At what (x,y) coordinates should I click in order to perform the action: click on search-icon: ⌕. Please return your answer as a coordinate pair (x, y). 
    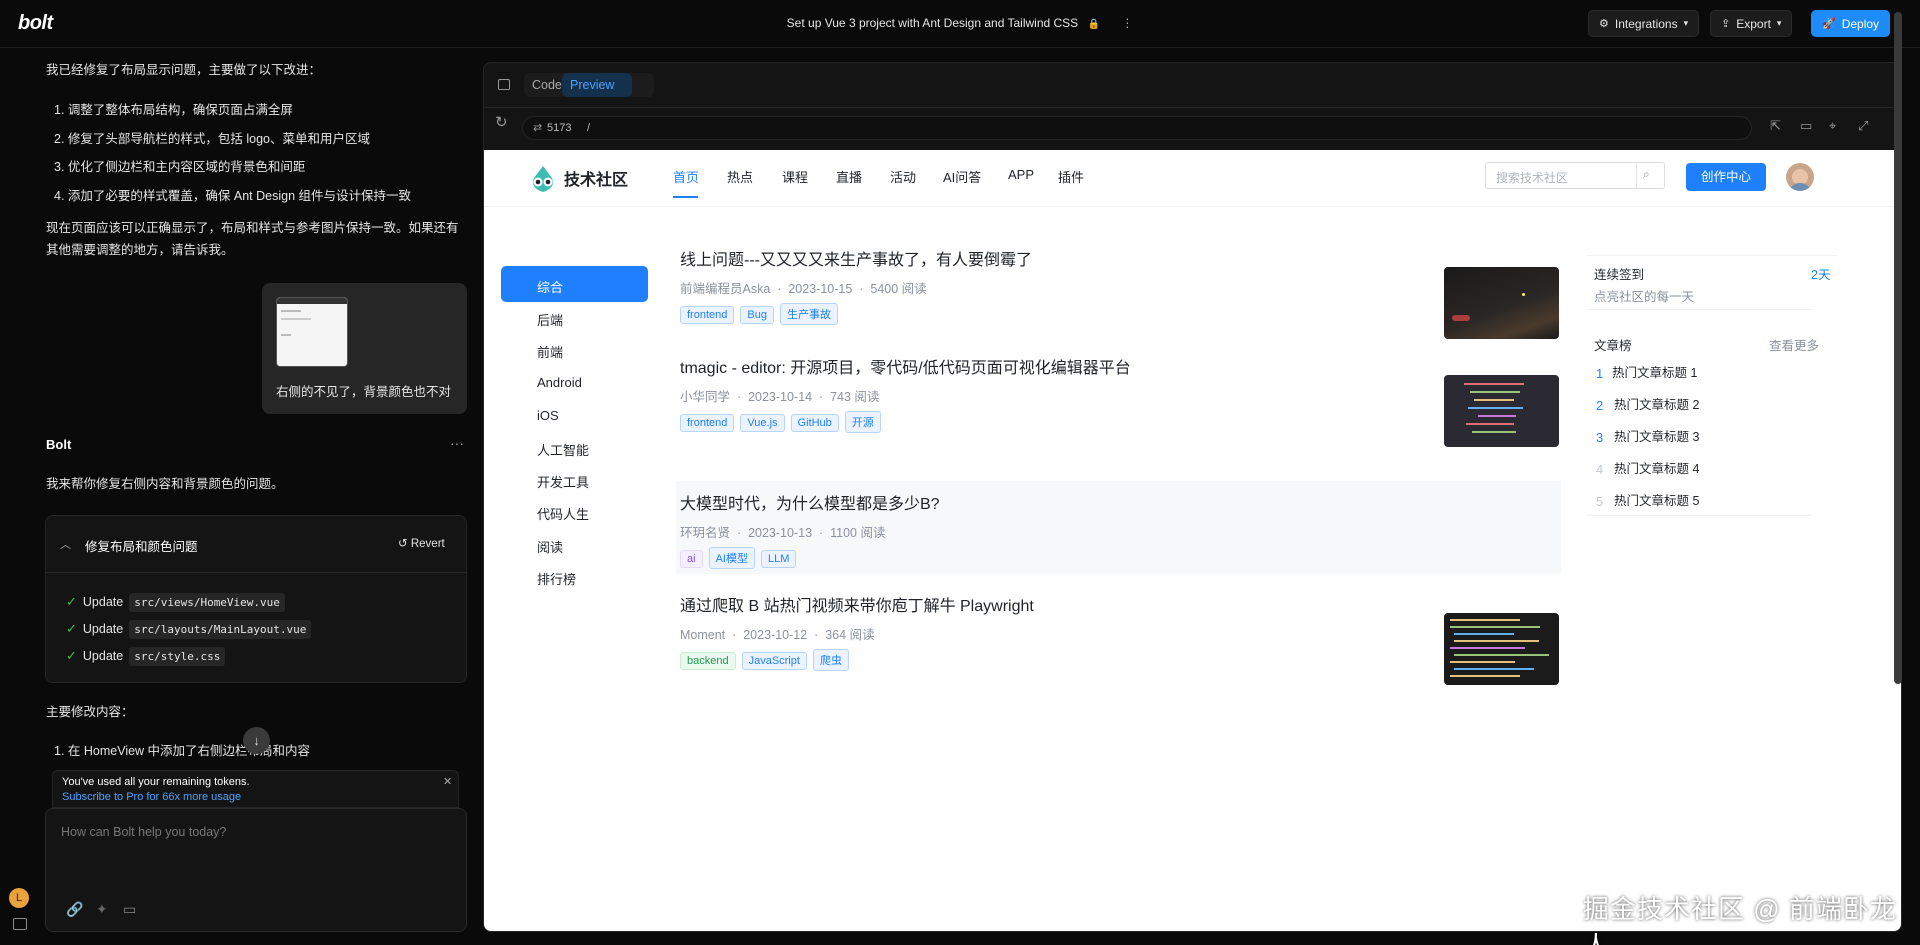
    Looking at the image, I should click on (1646, 174).